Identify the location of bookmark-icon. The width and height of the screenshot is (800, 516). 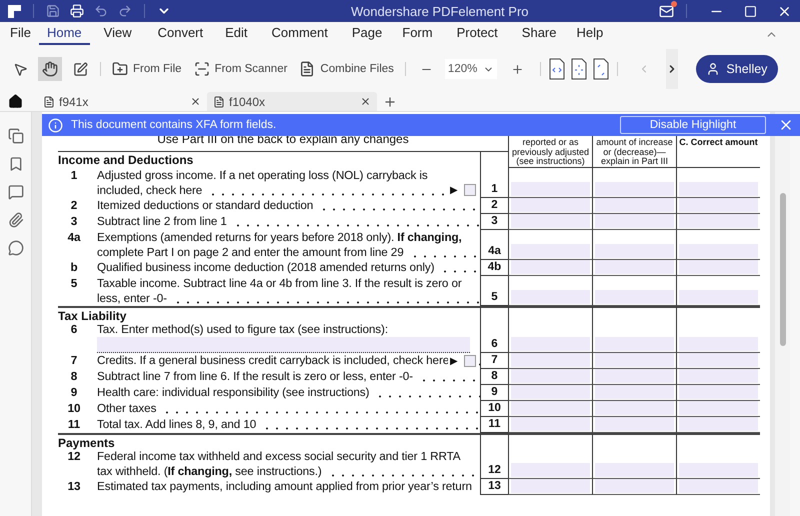
(16, 164).